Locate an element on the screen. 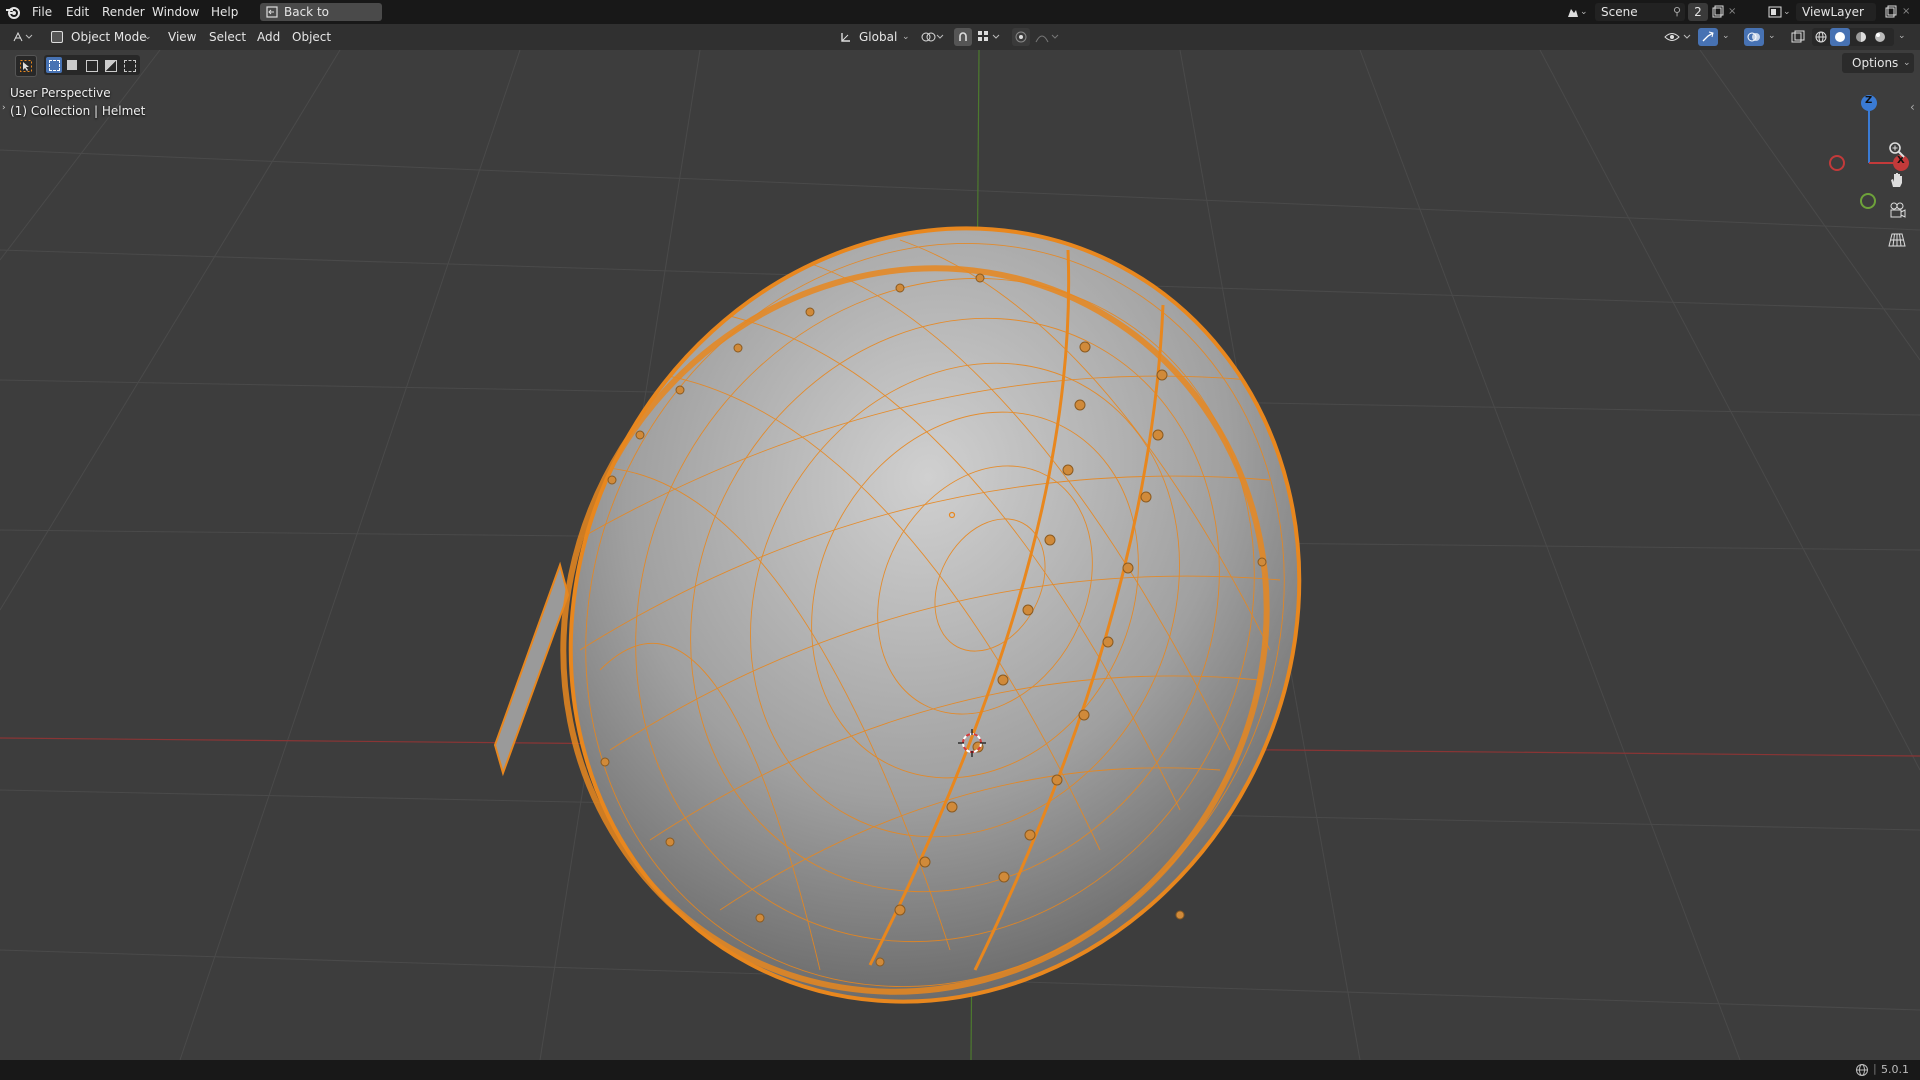  xray-icon is located at coordinates (1798, 37).